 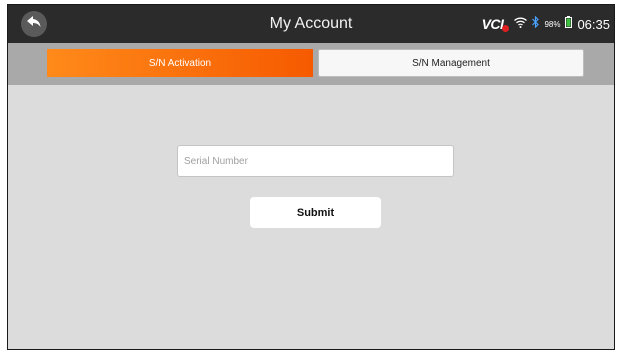 I want to click on vci-label: VCI, so click(x=492, y=24).